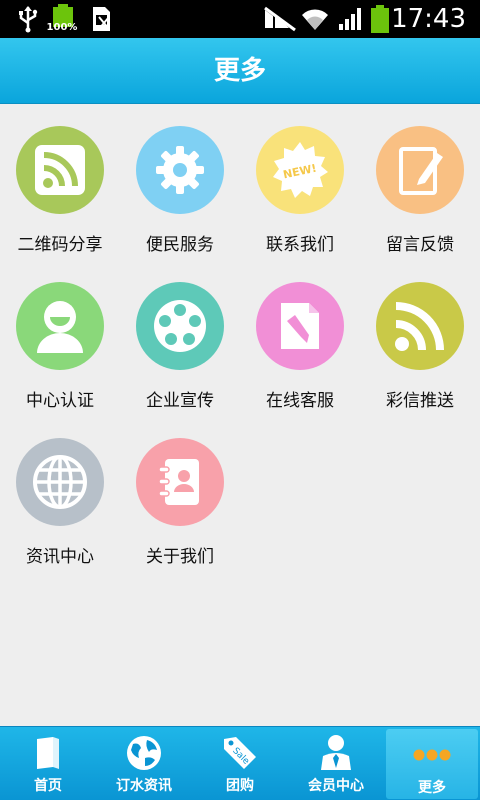 The height and width of the screenshot is (800, 480). I want to click on grid-item-label: 在线客服, so click(300, 401).